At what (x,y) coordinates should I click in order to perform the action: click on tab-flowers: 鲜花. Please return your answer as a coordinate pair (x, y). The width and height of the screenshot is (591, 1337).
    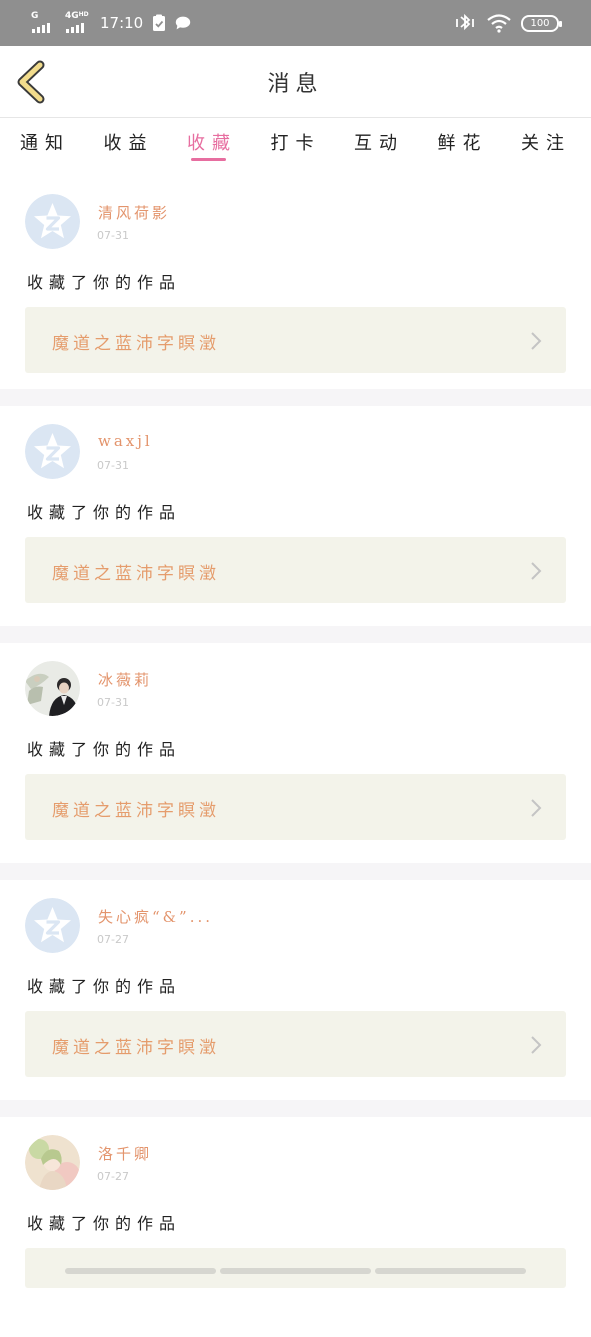
    Looking at the image, I should click on (463, 146).